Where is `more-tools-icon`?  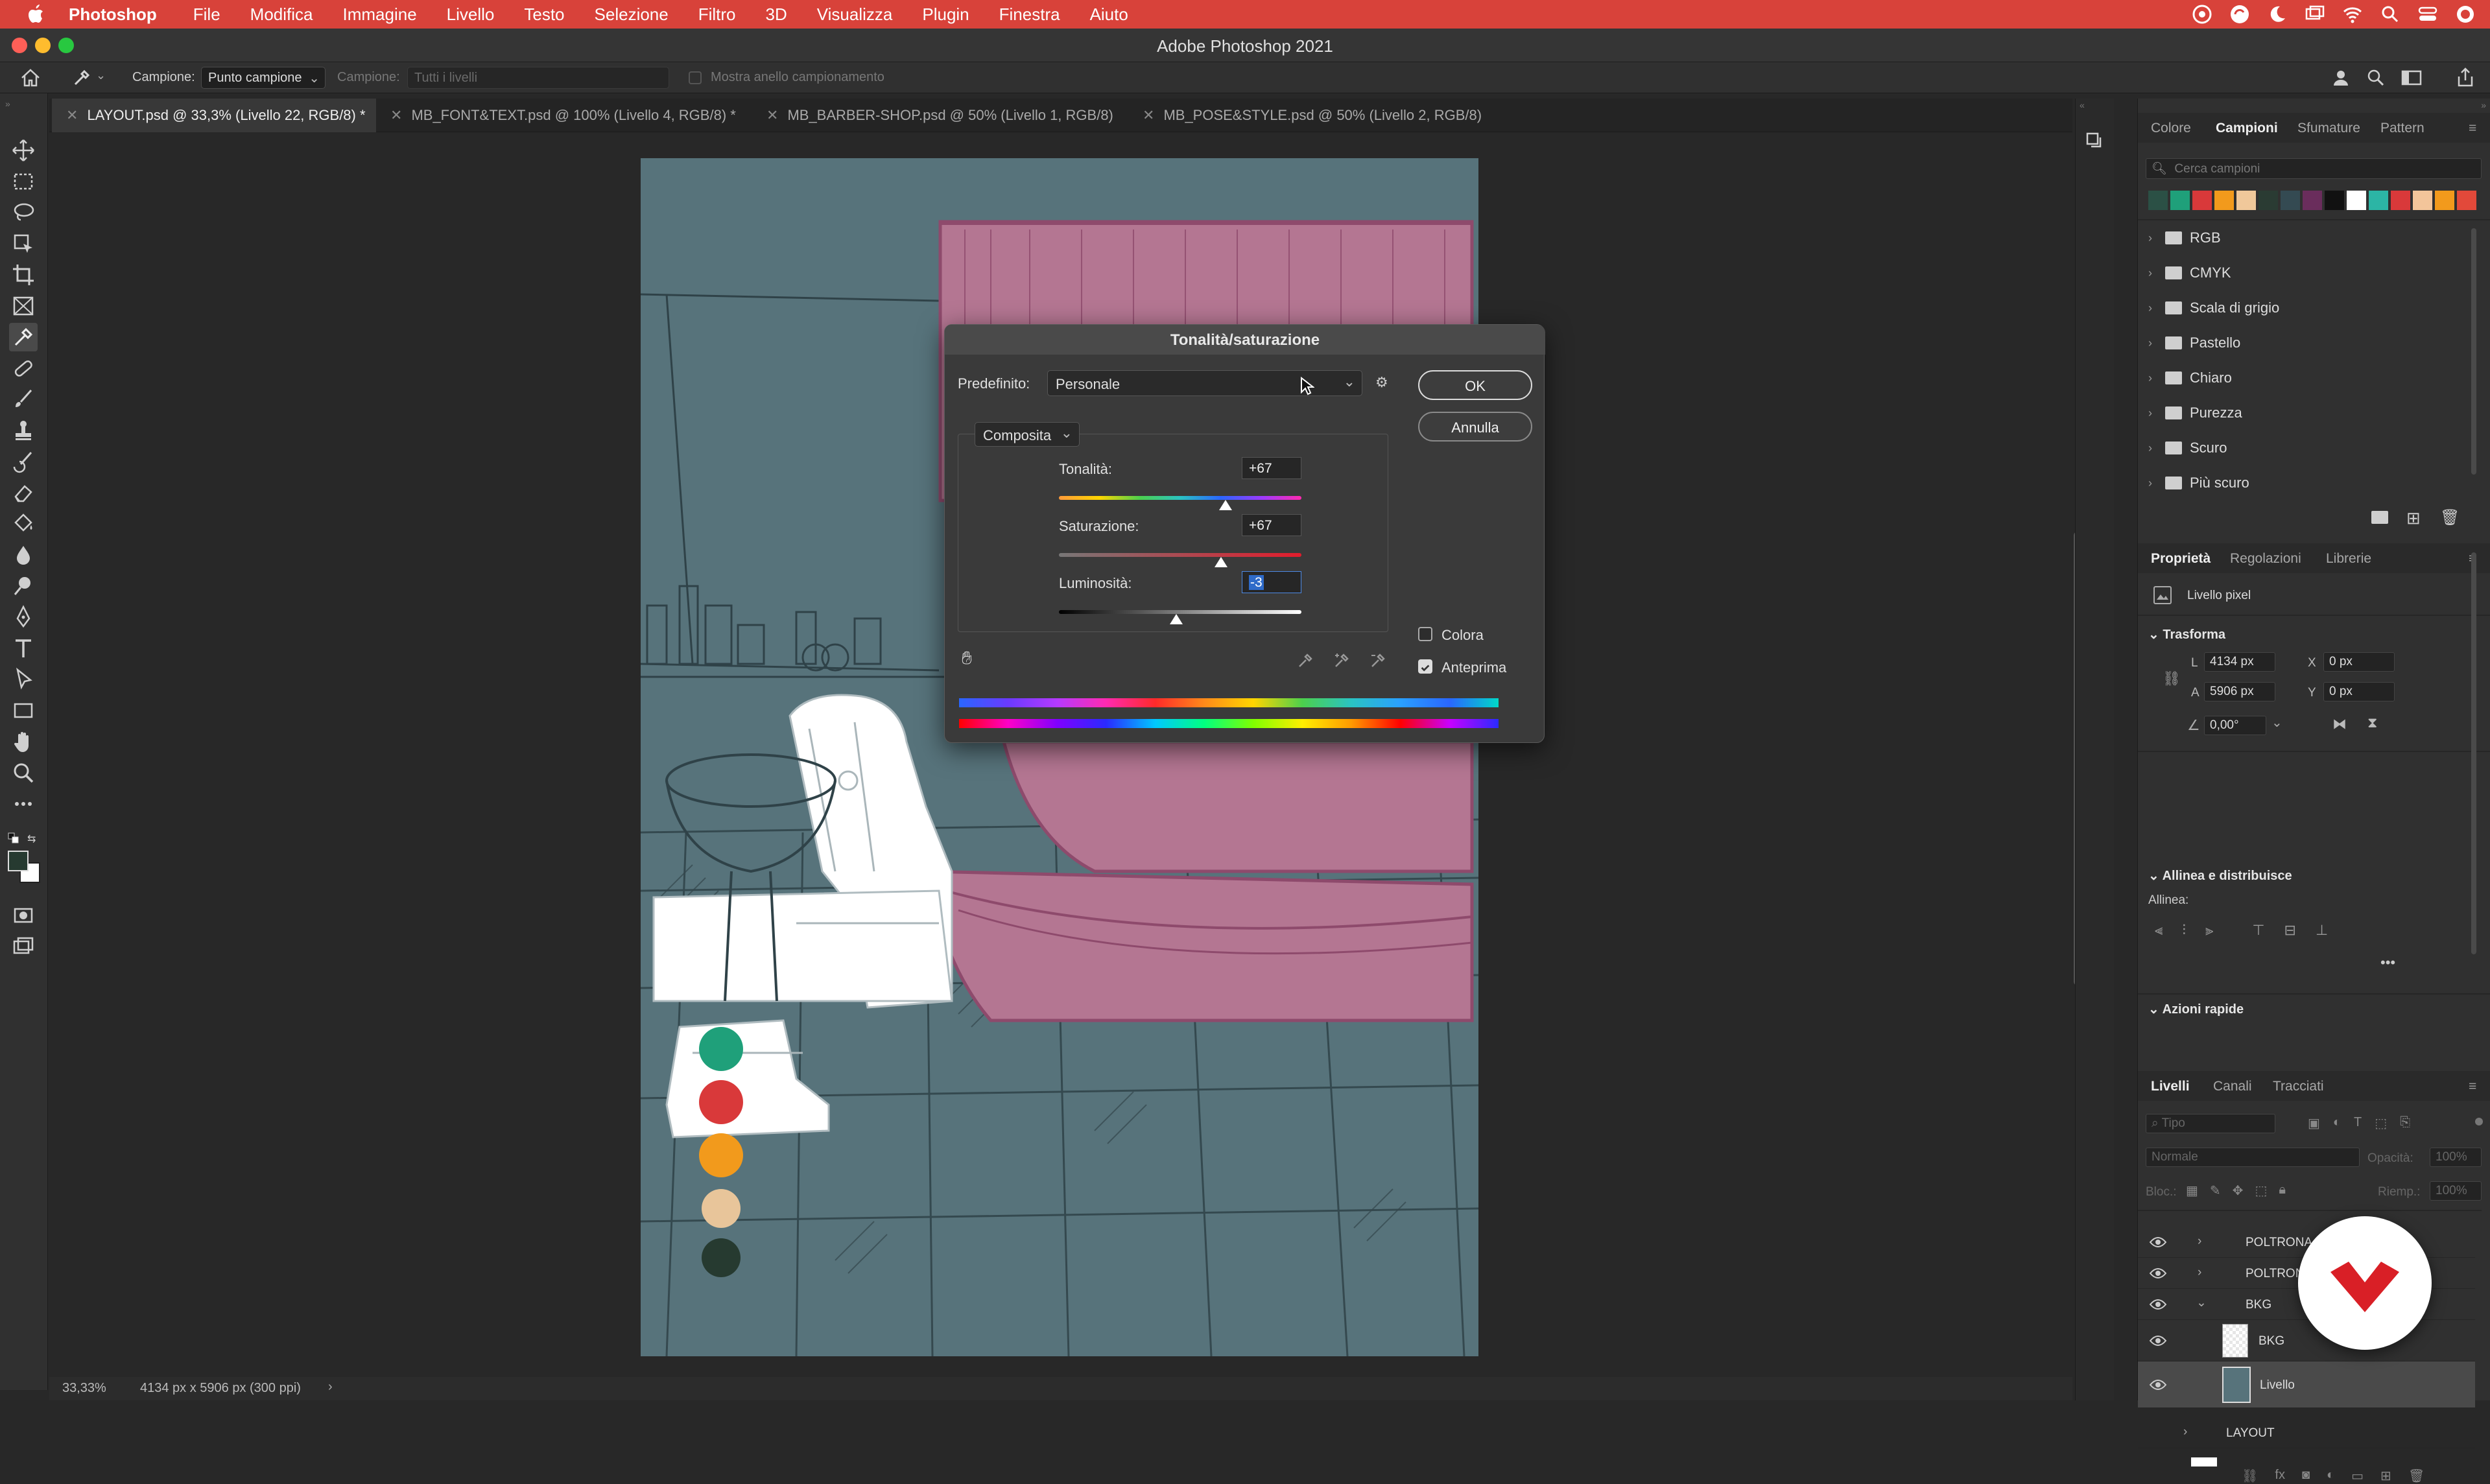
more-tools-icon is located at coordinates (24, 804).